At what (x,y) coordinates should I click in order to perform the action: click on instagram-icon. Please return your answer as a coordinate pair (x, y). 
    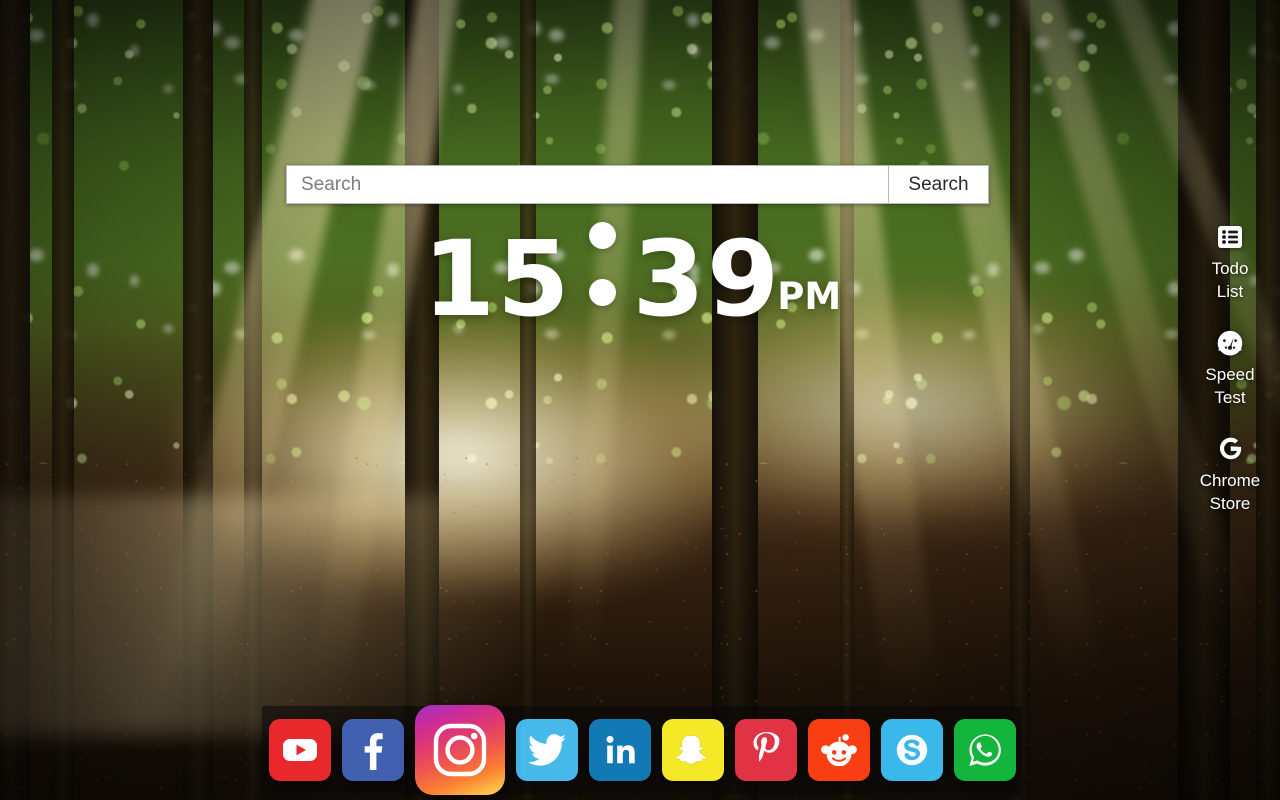
    Looking at the image, I should click on (460, 750).